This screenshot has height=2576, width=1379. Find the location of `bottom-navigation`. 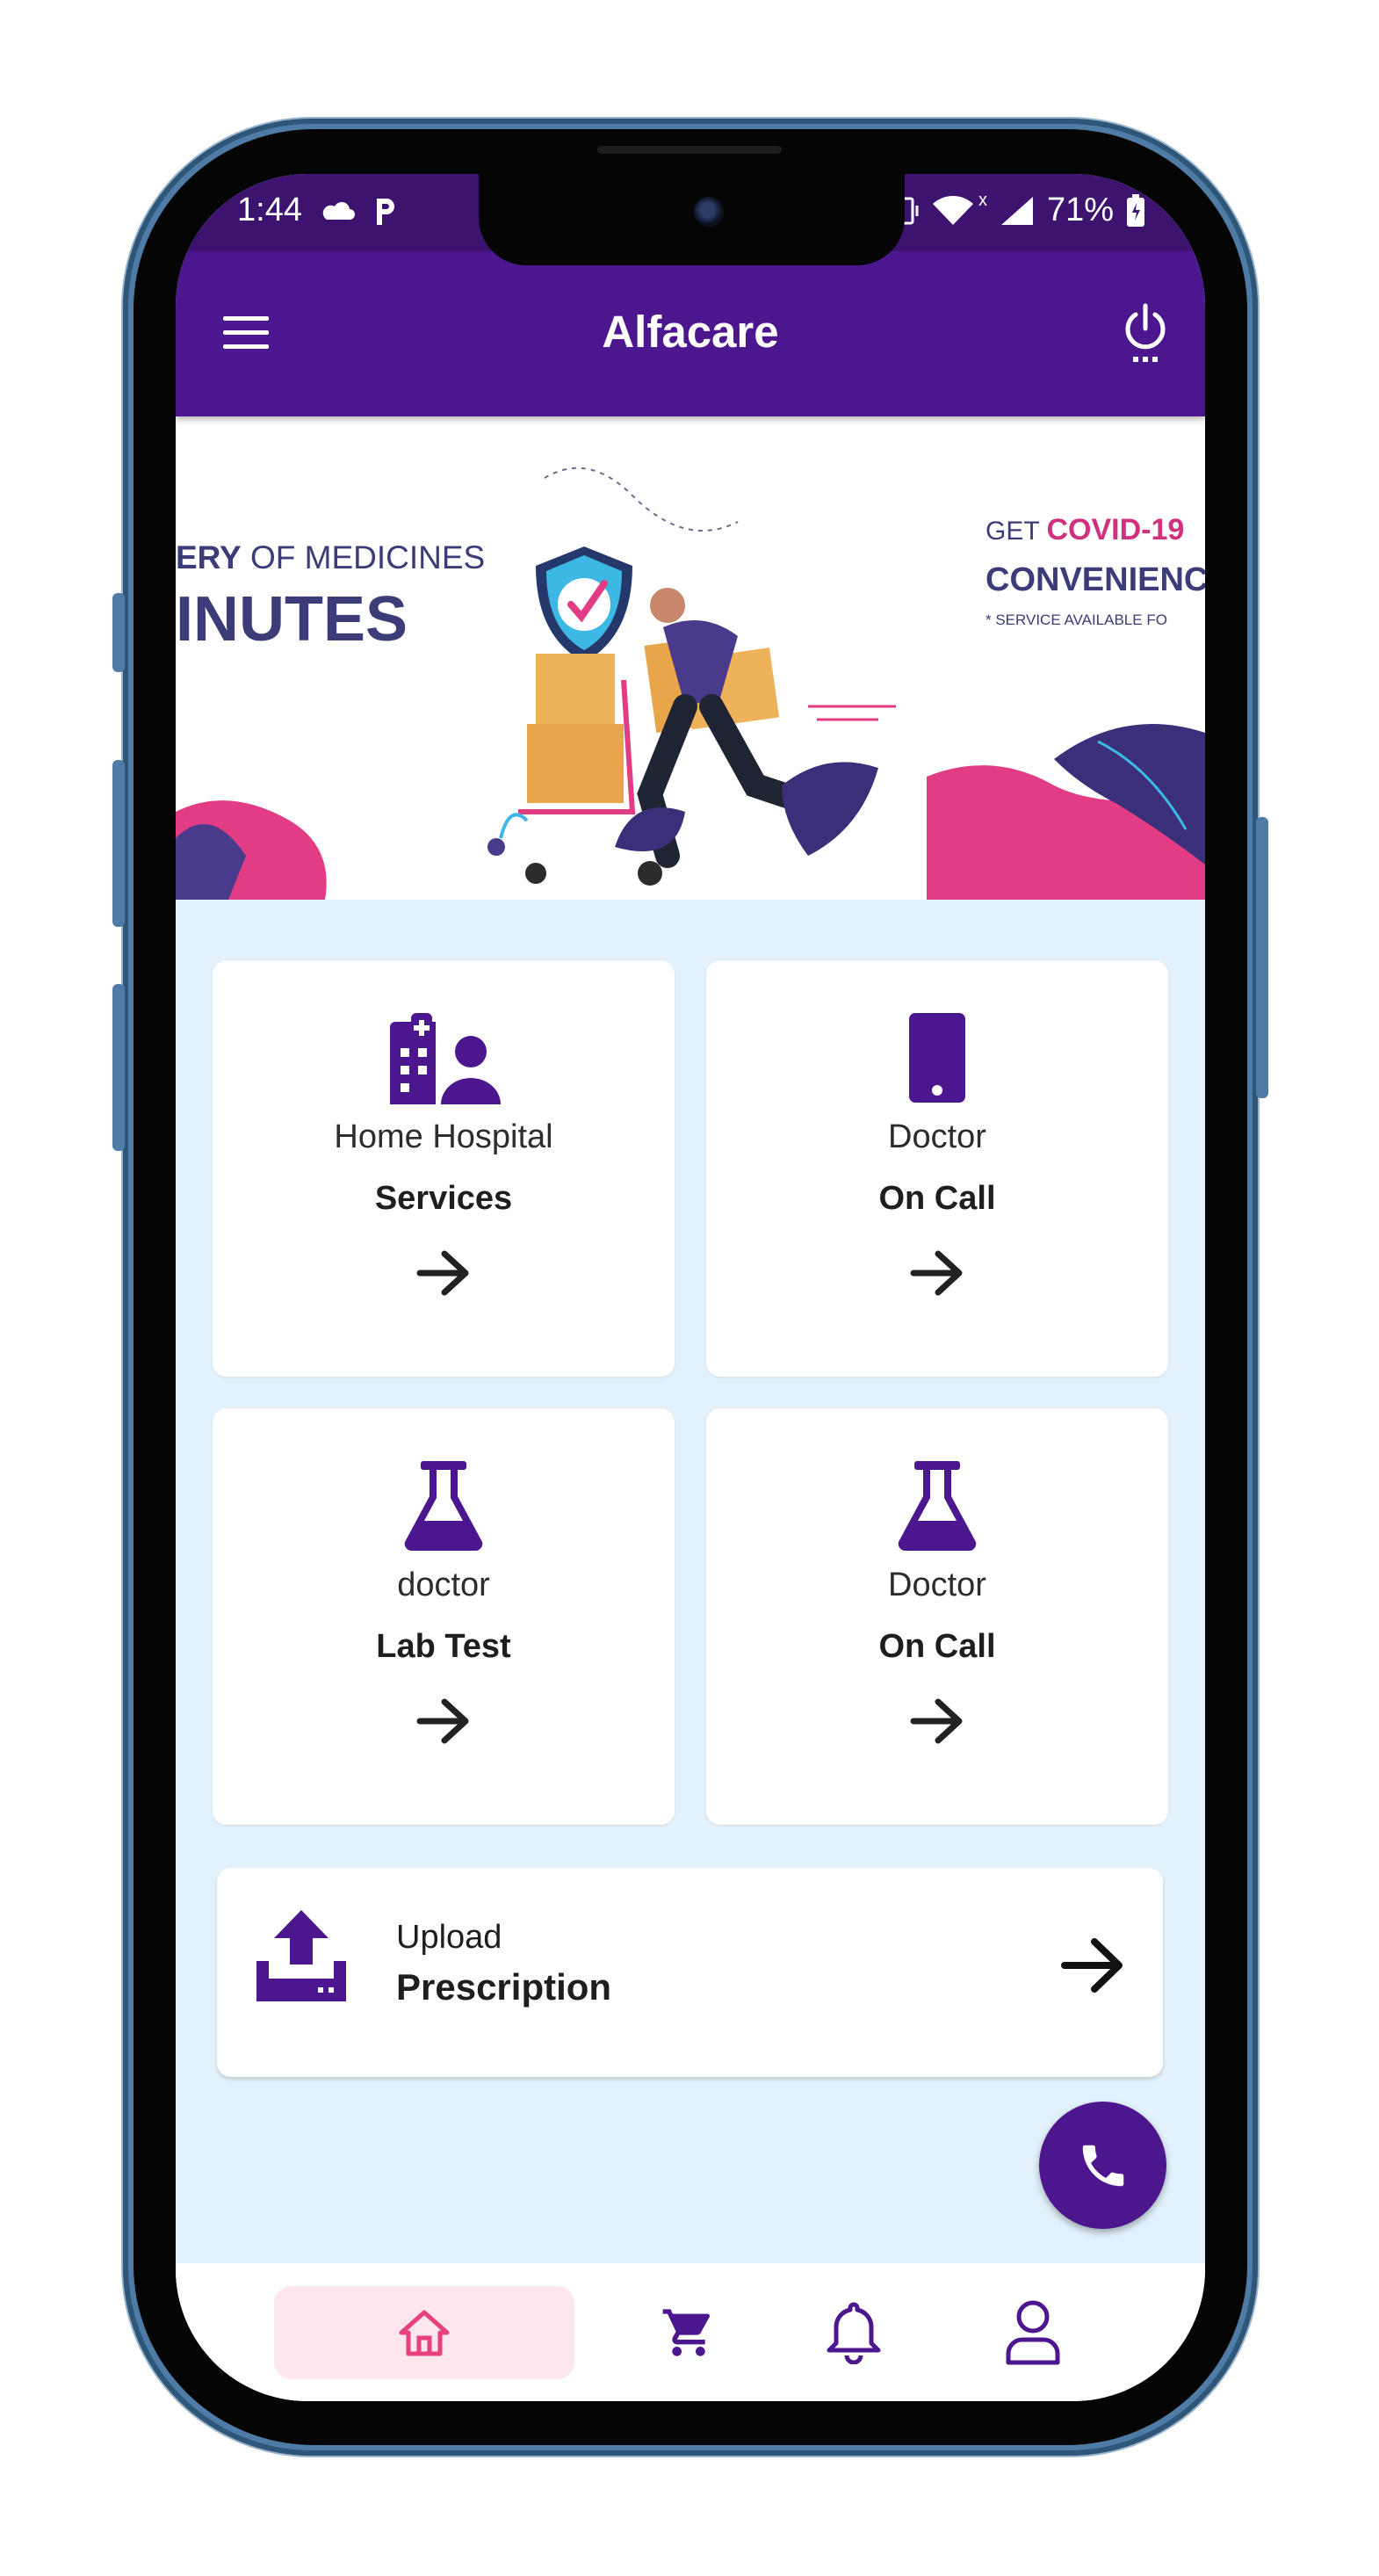

bottom-navigation is located at coordinates (690, 2332).